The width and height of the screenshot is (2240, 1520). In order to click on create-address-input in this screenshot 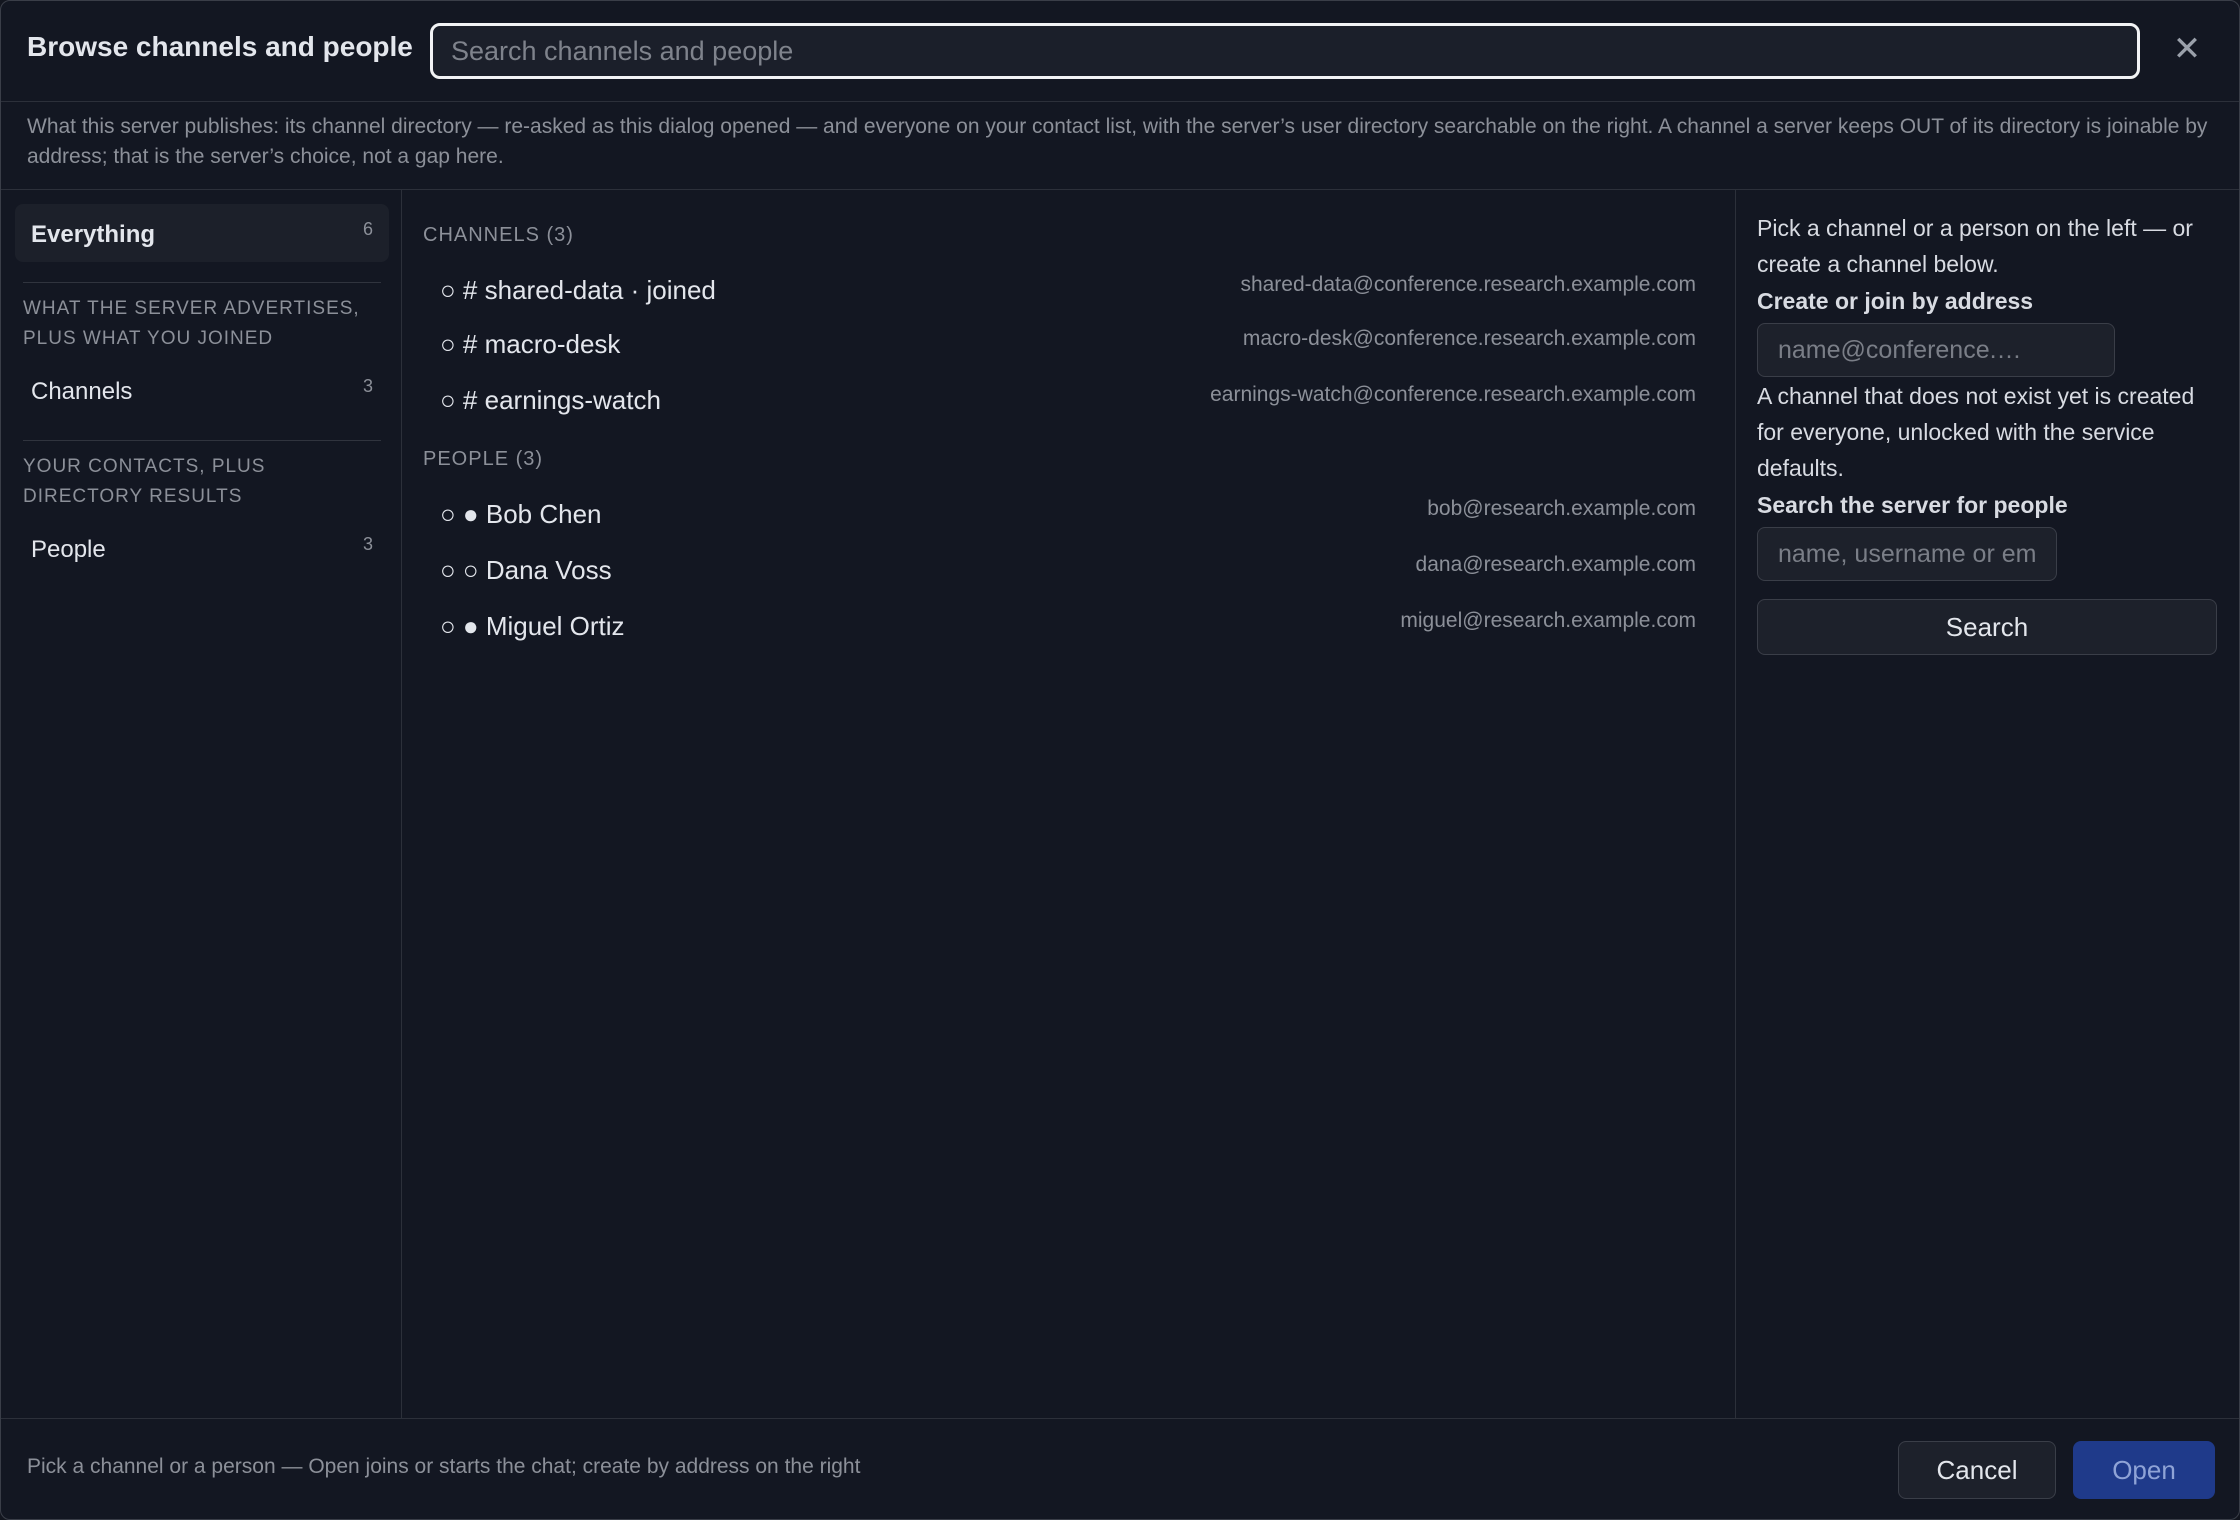, I will do `click(1936, 350)`.